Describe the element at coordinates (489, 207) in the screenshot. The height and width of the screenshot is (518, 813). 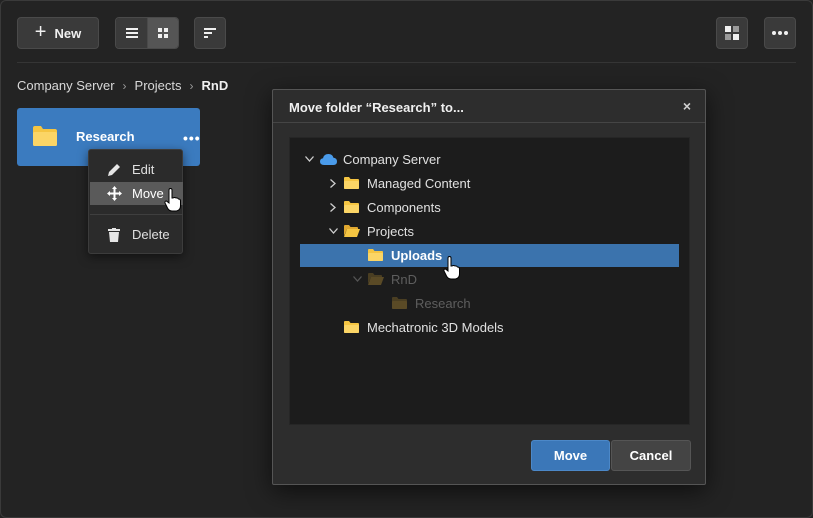
I see `tree-item-components: Components` at that location.